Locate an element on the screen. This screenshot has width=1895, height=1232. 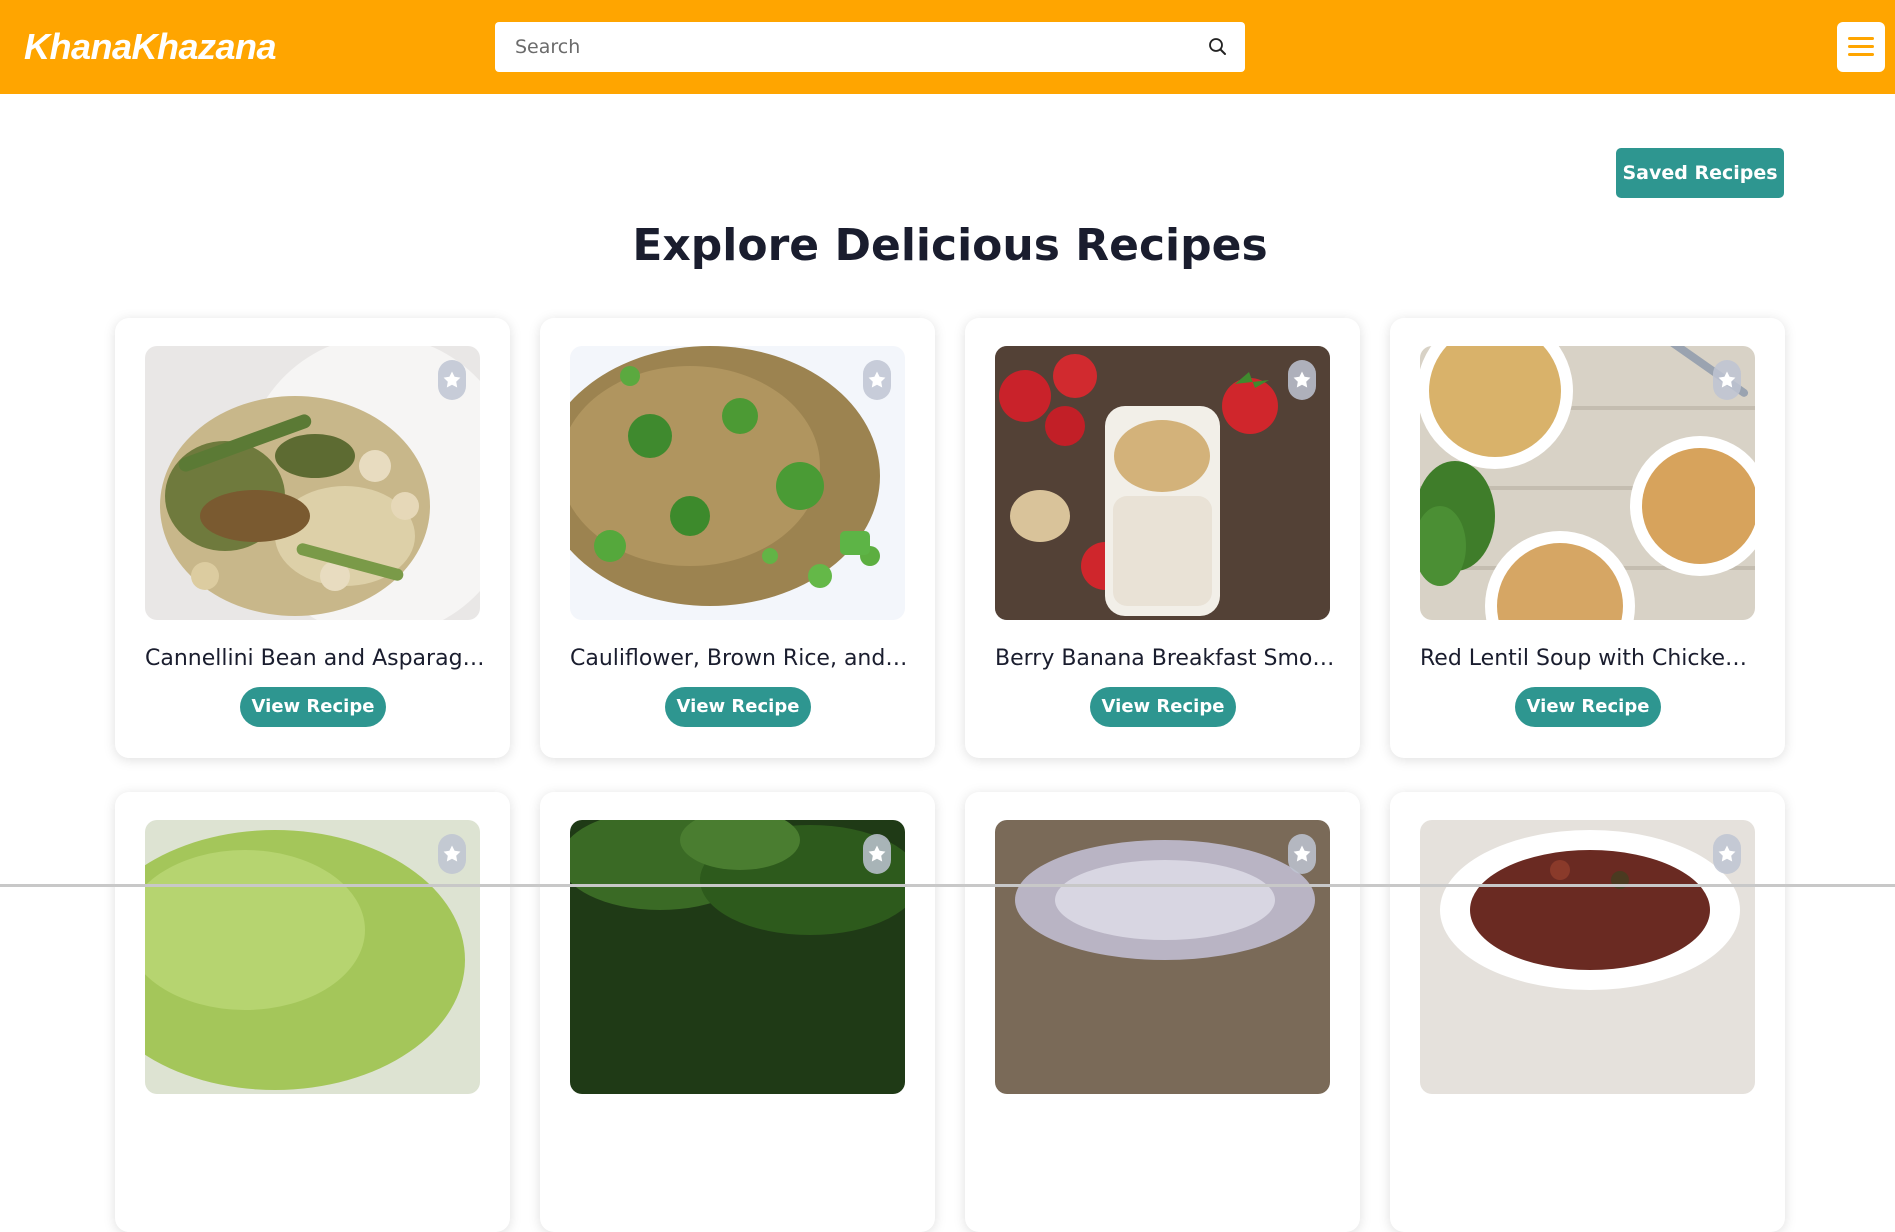
search-bar is located at coordinates (870, 47).